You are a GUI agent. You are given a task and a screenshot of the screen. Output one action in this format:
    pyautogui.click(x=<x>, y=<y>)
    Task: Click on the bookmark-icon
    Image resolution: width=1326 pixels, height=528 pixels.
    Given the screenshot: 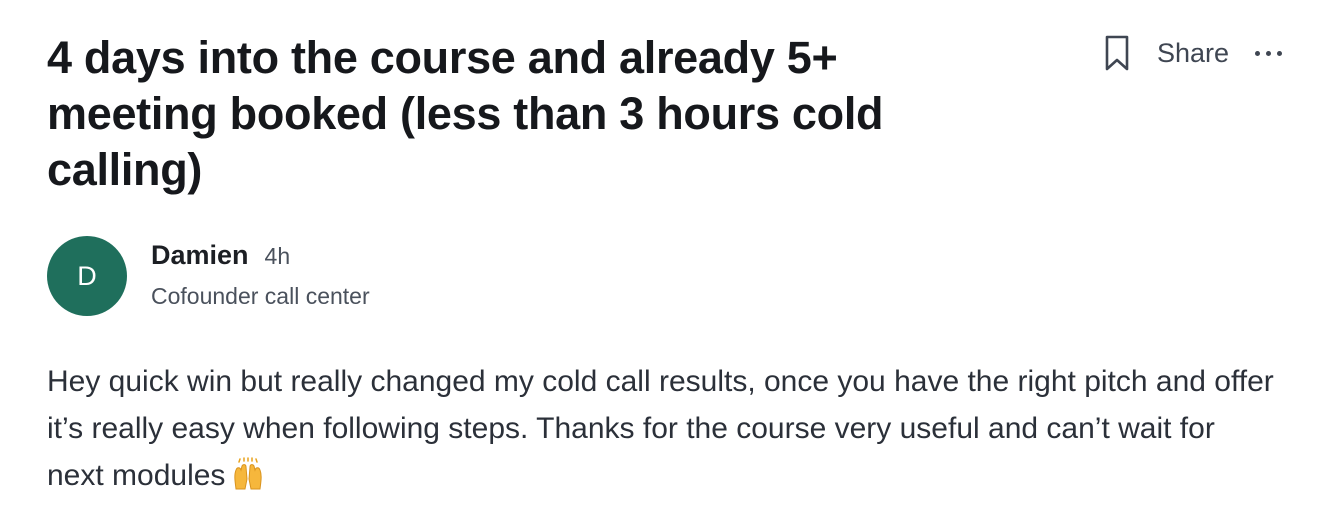 What is the action you would take?
    pyautogui.click(x=1117, y=53)
    